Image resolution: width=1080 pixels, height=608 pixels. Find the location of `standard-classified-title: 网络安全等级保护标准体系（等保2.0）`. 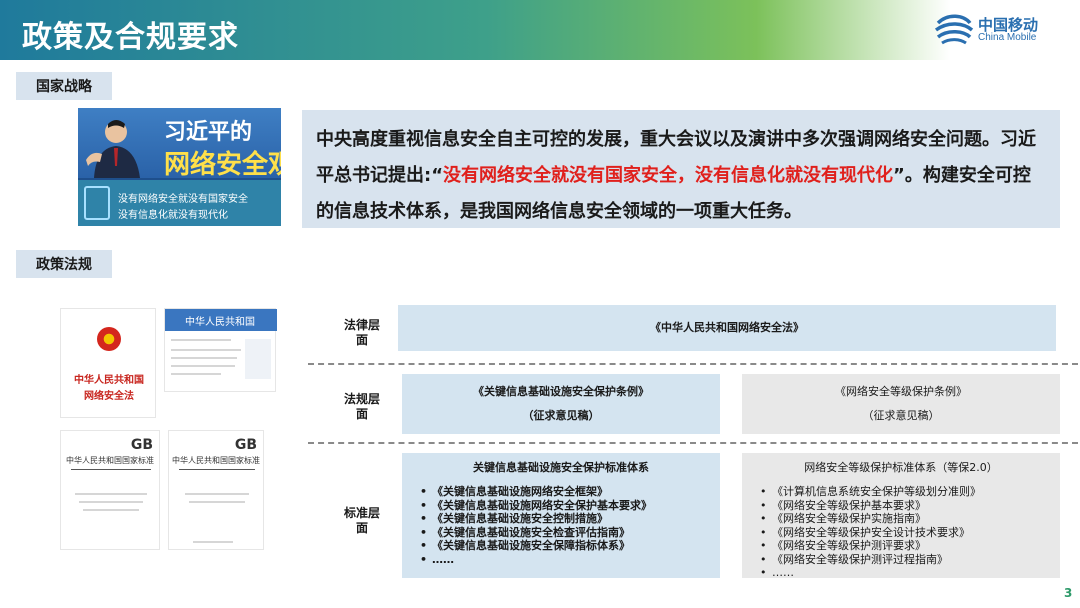

standard-classified-title: 网络安全等级保护标准体系（等保2.0） is located at coordinates (901, 467).